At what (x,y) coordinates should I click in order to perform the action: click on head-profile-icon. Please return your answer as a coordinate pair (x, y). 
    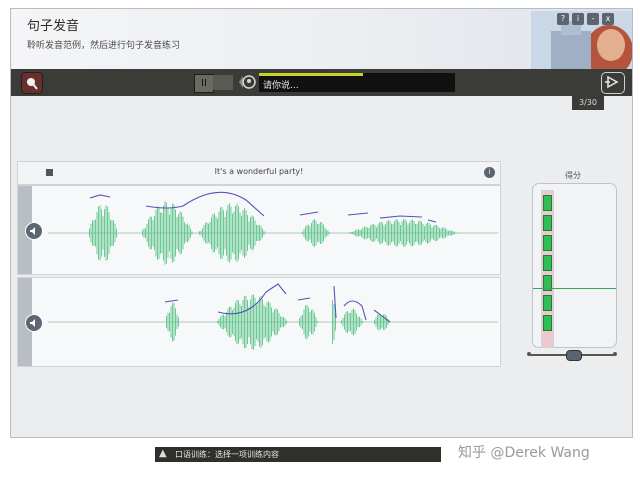
    Looking at the image, I should click on (246, 82).